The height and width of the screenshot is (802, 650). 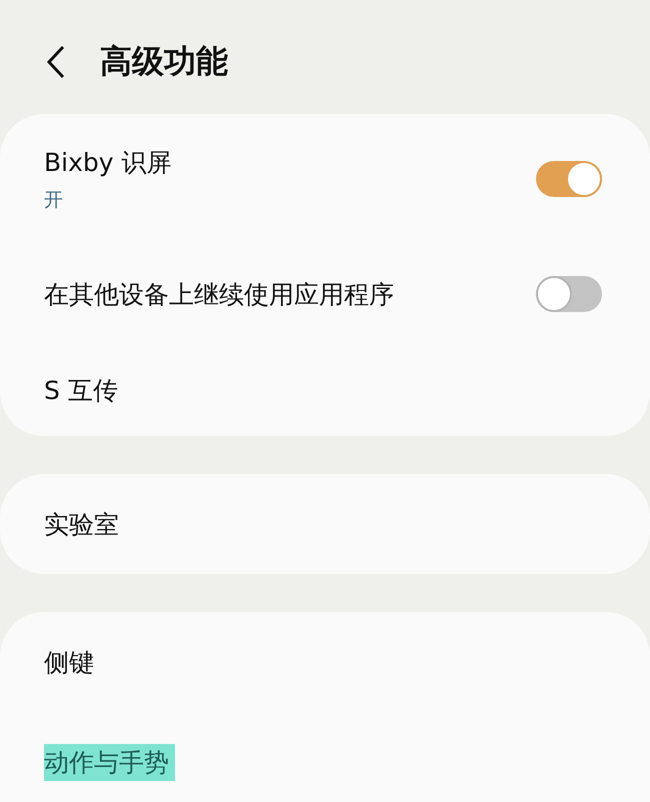 I want to click on setting-status: 开, so click(x=53, y=200).